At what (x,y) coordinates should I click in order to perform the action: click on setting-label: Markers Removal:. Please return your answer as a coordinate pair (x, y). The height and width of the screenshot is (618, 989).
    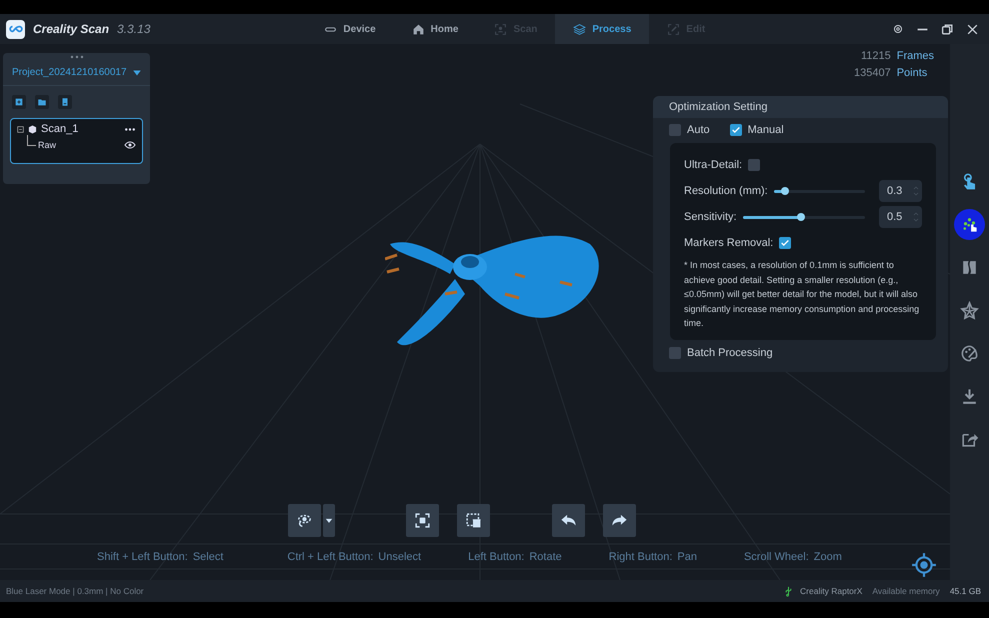
    Looking at the image, I should click on (729, 243).